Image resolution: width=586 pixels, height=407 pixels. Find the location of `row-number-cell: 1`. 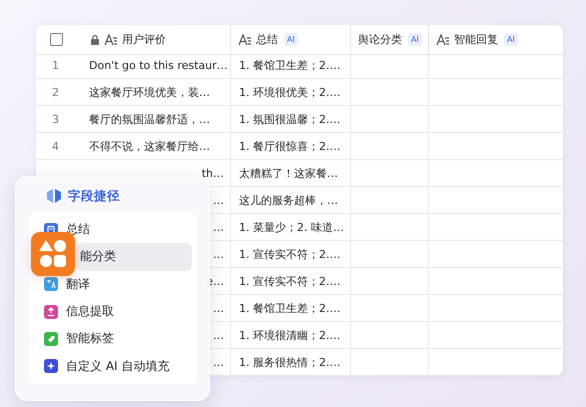

row-number-cell: 1 is located at coordinates (58, 65).